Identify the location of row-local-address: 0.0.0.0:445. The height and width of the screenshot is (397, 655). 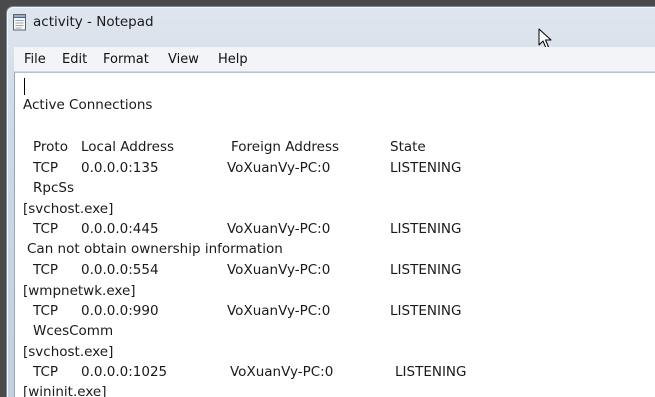
(120, 229).